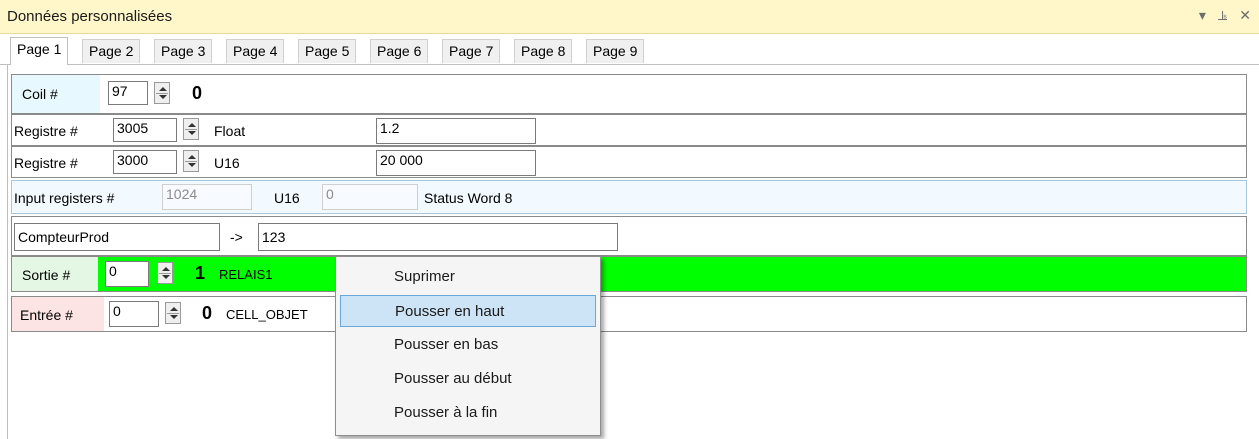 The width and height of the screenshot is (1259, 439). I want to click on coil-address-input: 97, so click(128, 93).